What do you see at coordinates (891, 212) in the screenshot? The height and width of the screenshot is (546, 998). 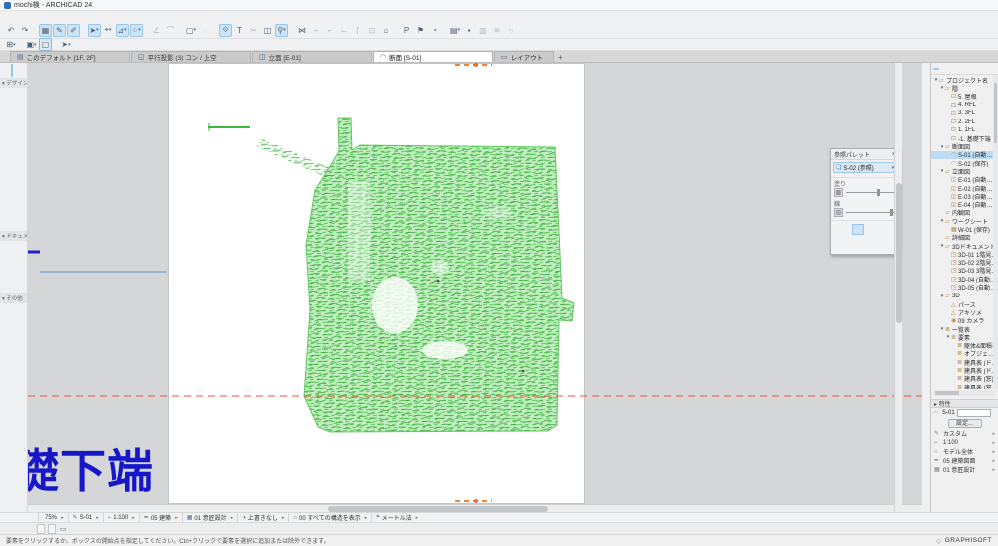 I see `slider-knob` at bounding box center [891, 212].